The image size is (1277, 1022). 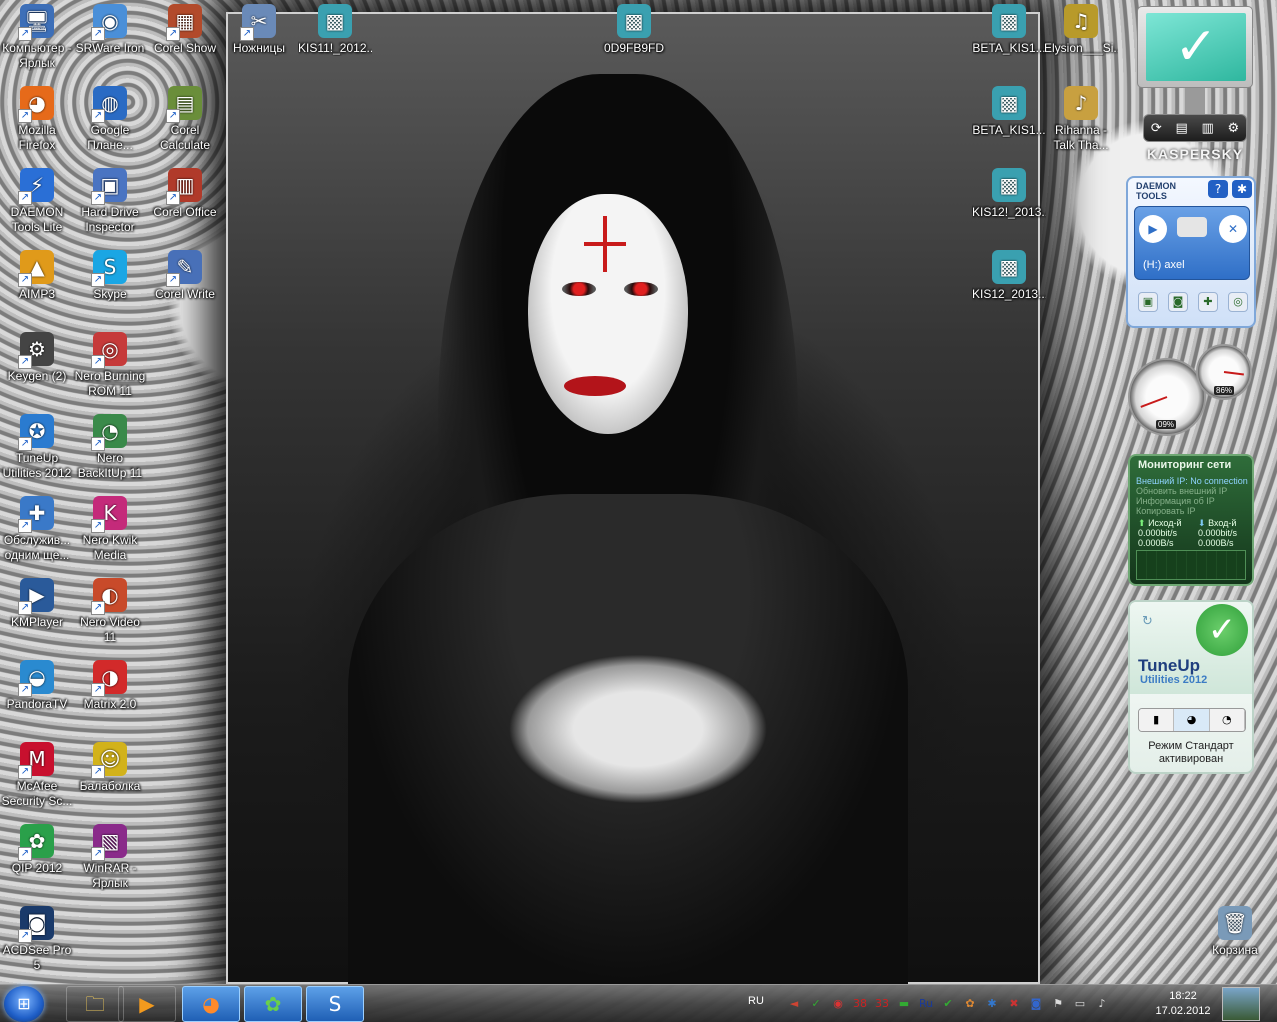 What do you see at coordinates (970, 1004) in the screenshot?
I see `tray-icon: ✿` at bounding box center [970, 1004].